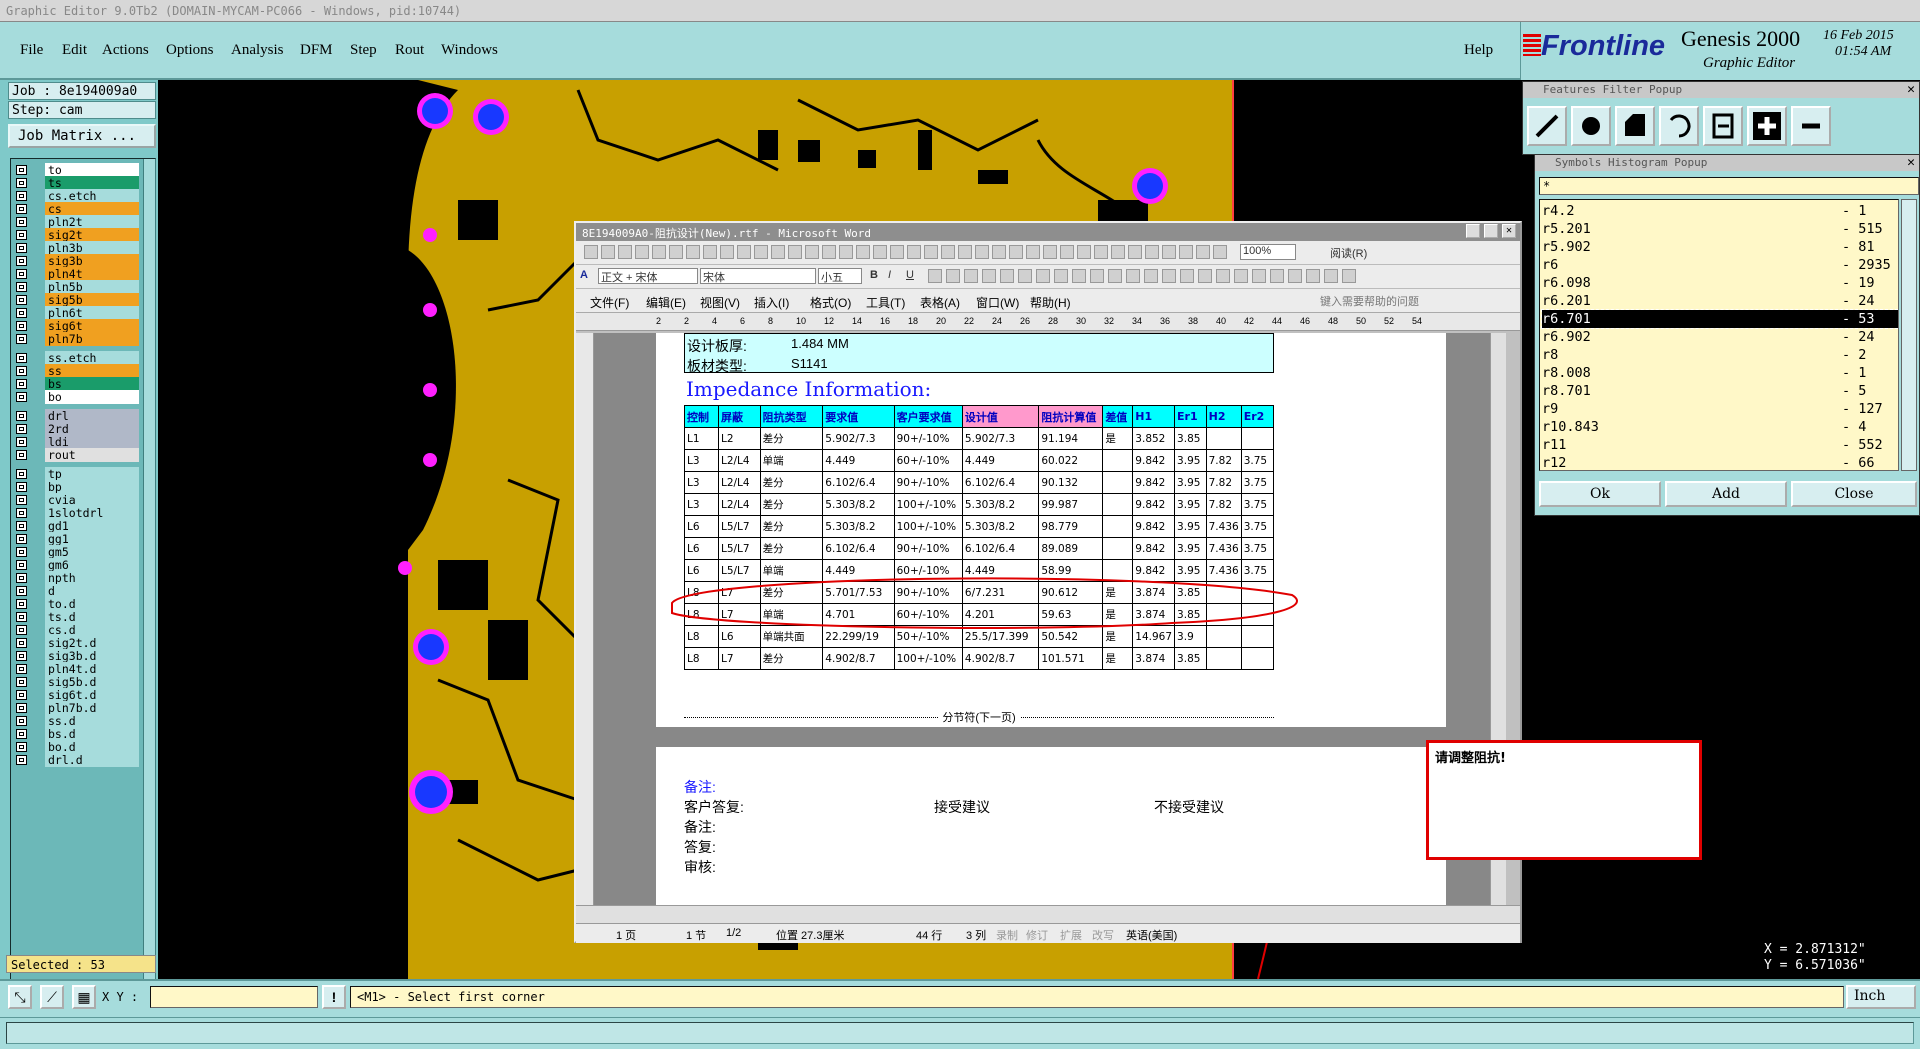 The width and height of the screenshot is (1920, 1049). Describe the element at coordinates (1118, 658) in the screenshot. I see `table-cell: 是` at that location.